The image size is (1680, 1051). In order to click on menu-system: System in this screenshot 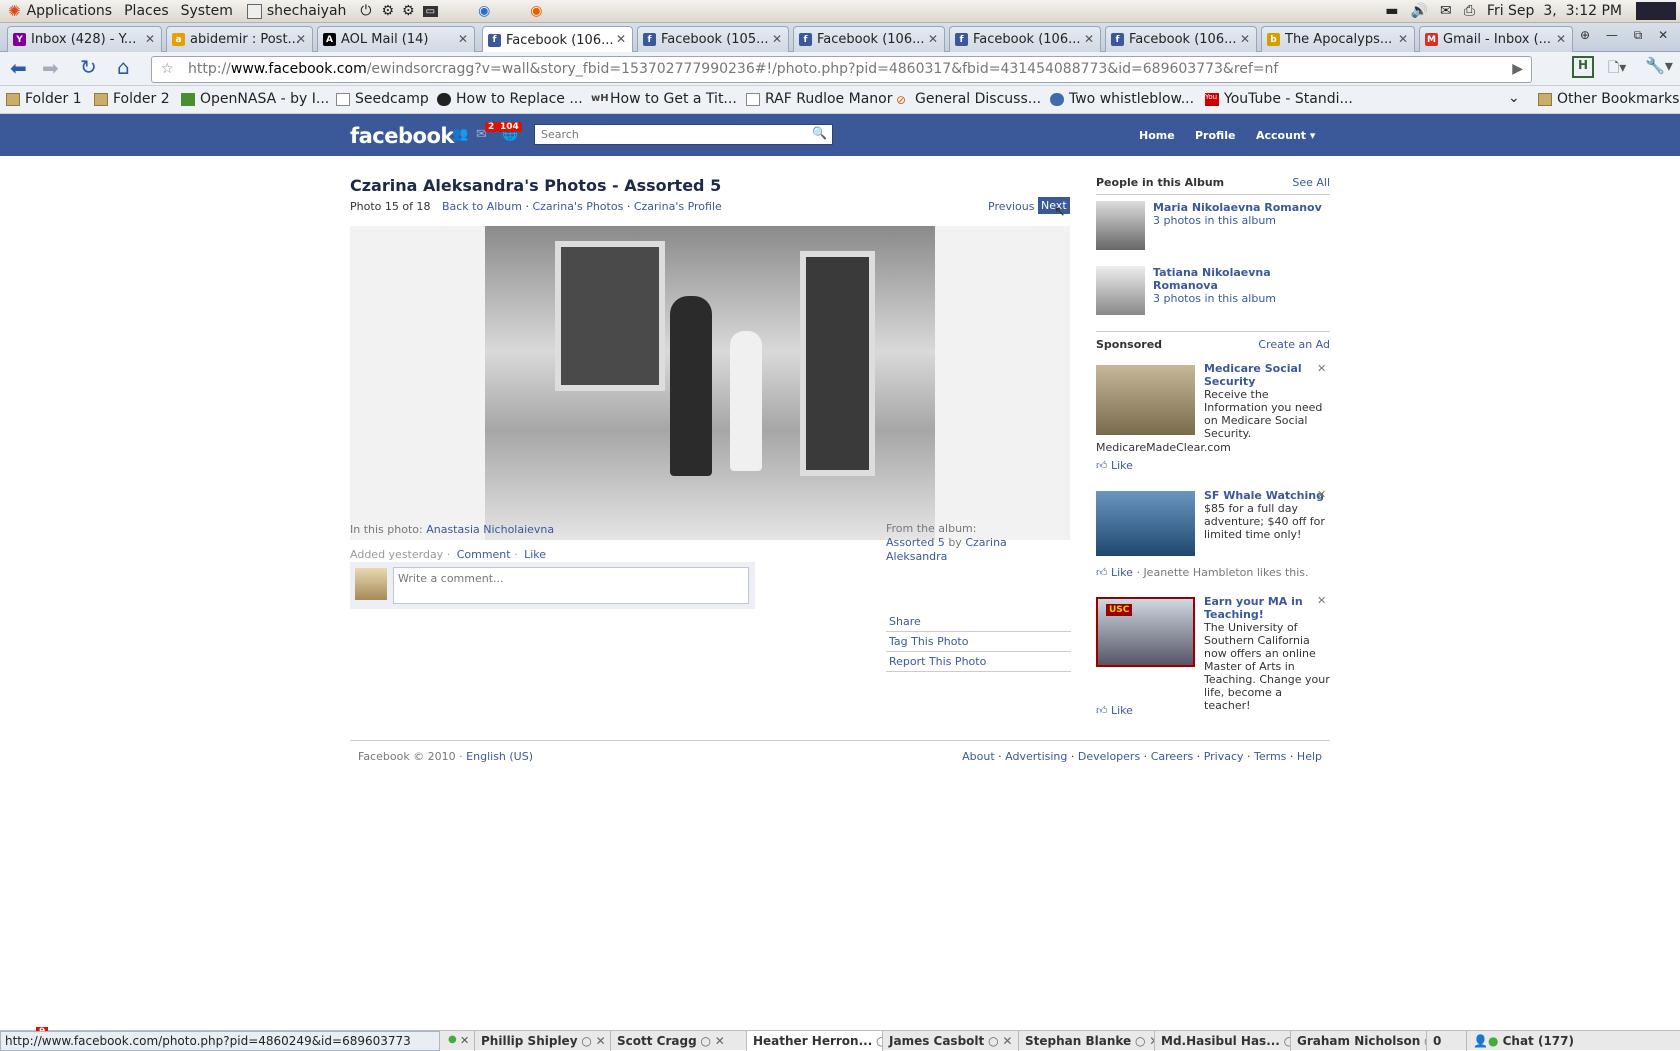, I will do `click(207, 11)`.